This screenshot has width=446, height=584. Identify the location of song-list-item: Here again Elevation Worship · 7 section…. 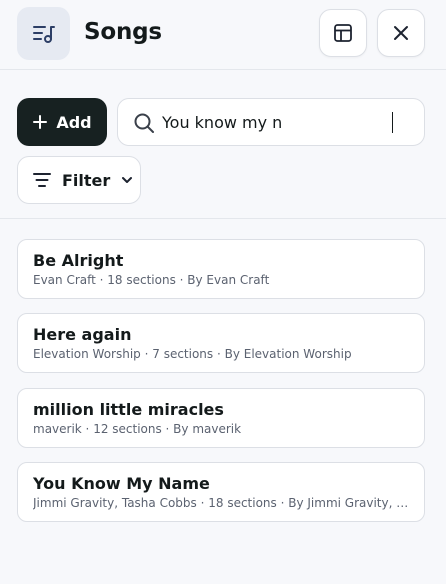
(221, 343).